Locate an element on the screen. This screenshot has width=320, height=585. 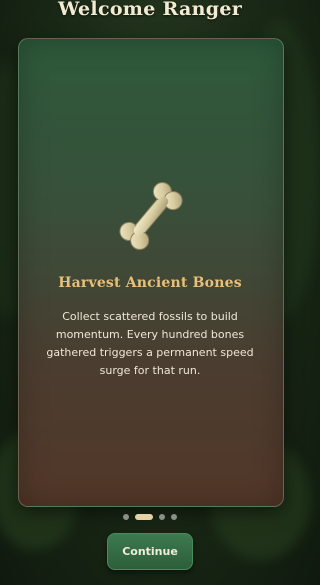
card-title: Harvest Ancient Bones is located at coordinates (150, 283).